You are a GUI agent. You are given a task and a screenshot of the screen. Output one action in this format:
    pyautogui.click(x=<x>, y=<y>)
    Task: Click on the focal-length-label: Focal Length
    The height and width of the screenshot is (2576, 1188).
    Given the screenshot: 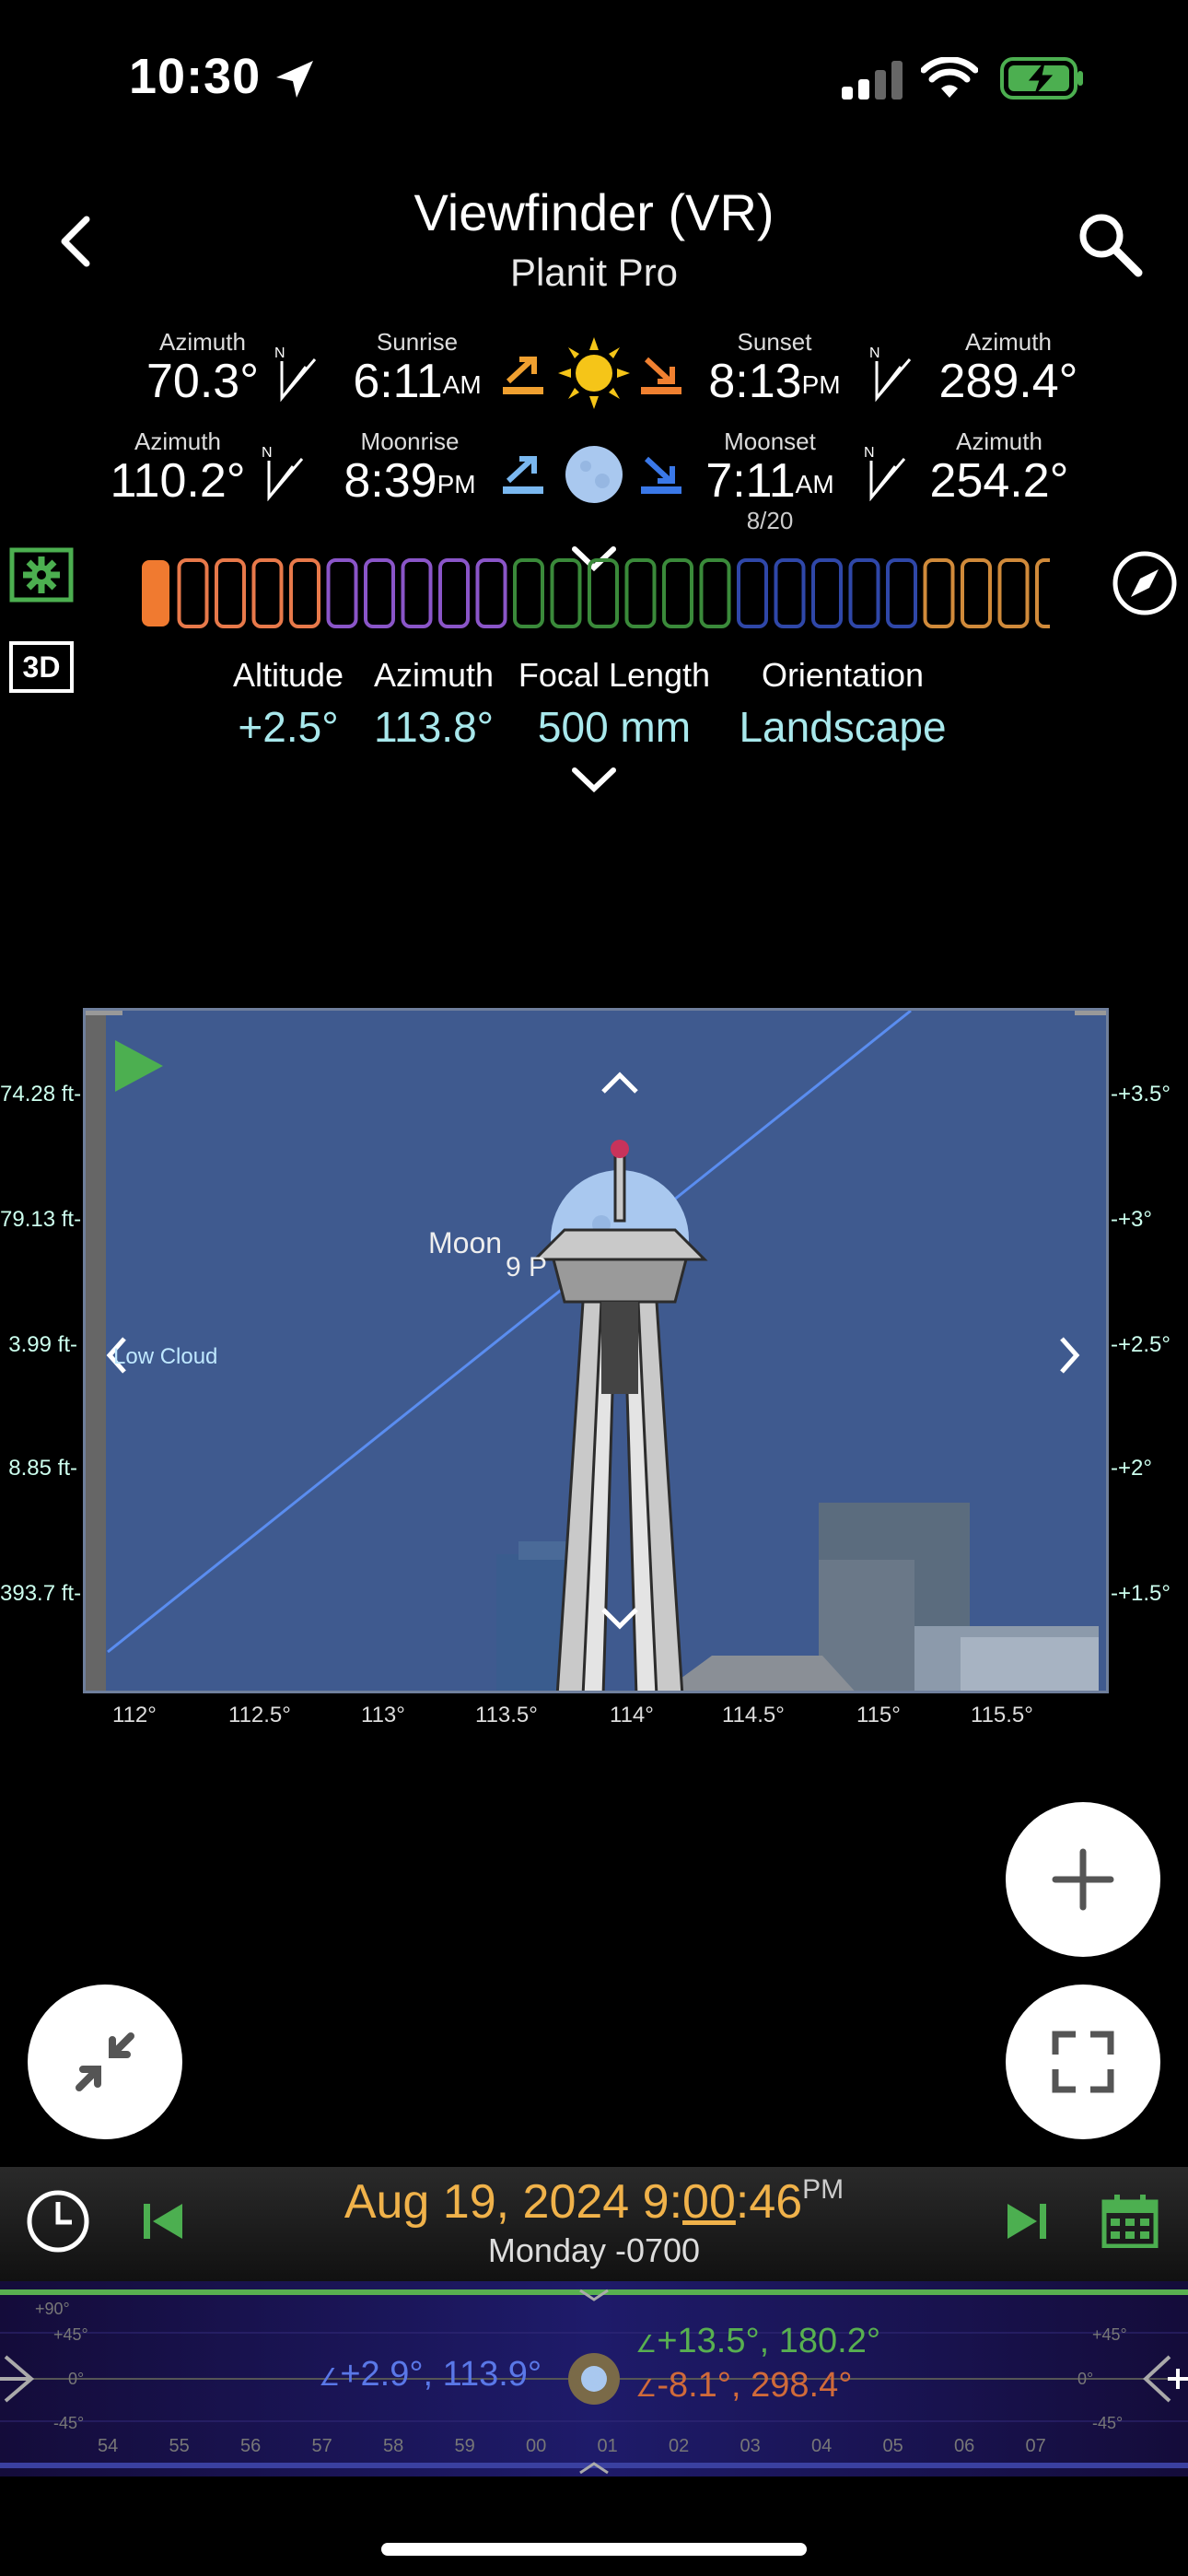 What is the action you would take?
    pyautogui.click(x=614, y=675)
    